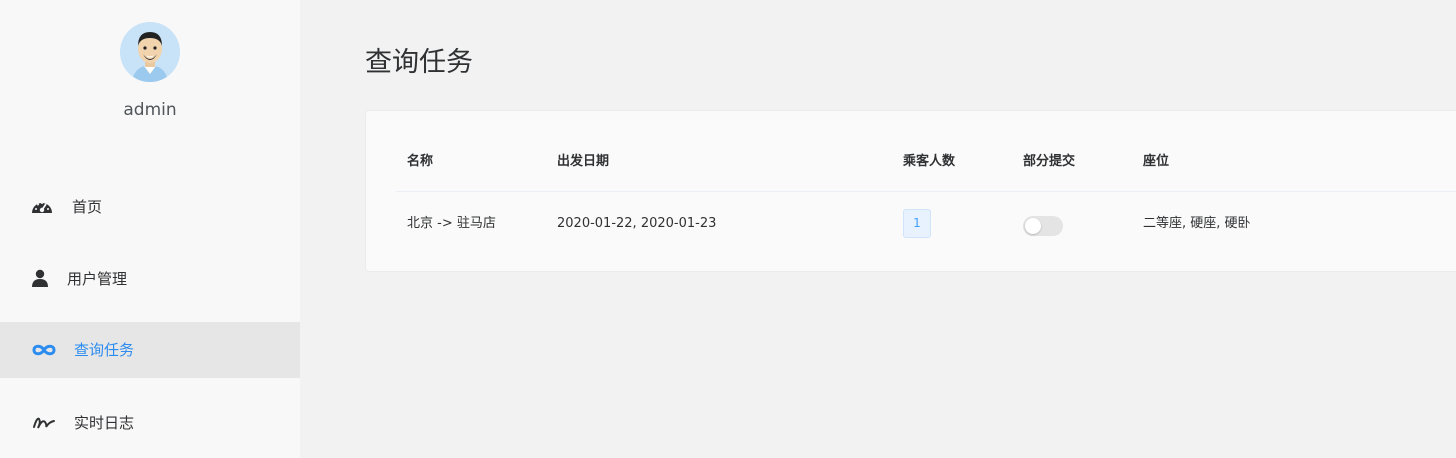 The image size is (1456, 458). Describe the element at coordinates (1197, 223) in the screenshot. I see `task-seats: 二等座, 硬座, 硬卧` at that location.